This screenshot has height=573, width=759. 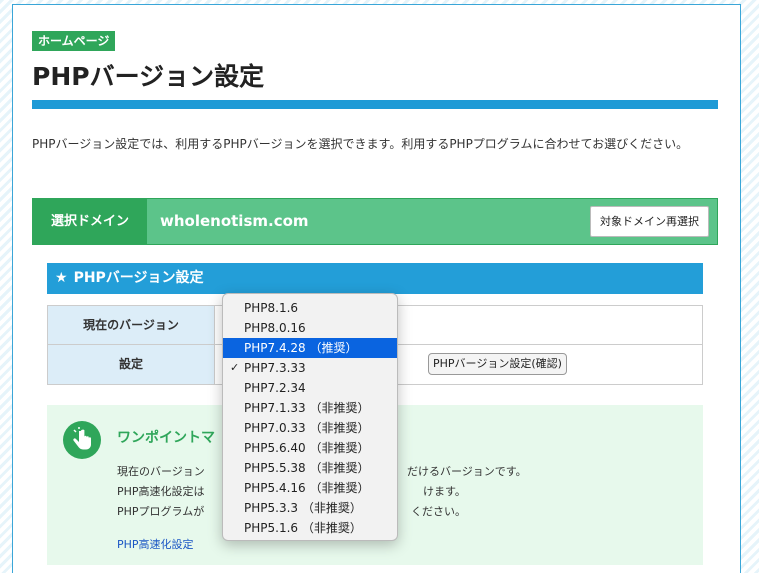 What do you see at coordinates (310, 388) in the screenshot?
I see `php-version-option: PHP7.2.34` at bounding box center [310, 388].